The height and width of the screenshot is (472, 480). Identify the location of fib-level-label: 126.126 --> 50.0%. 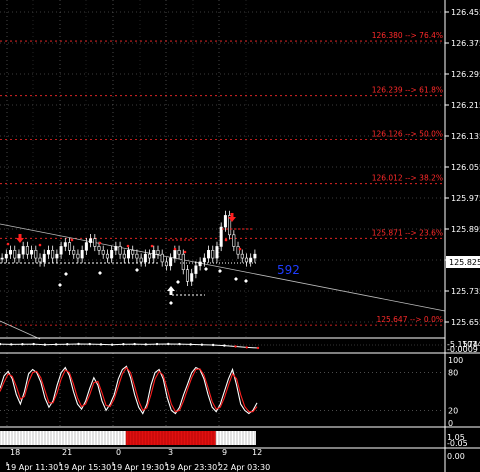
(407, 133).